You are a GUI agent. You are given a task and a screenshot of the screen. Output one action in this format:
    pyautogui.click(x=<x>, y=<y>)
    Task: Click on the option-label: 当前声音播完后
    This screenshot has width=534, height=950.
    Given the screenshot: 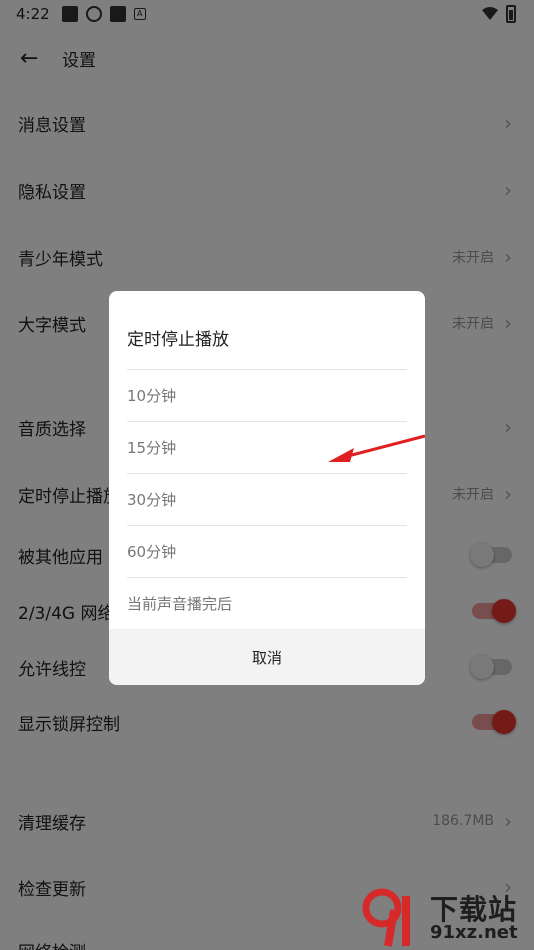 What is the action you would take?
    pyautogui.click(x=180, y=604)
    